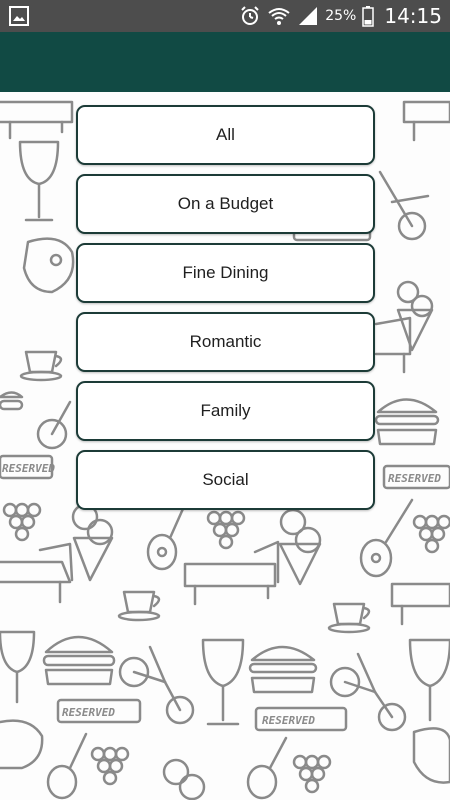  Describe the element at coordinates (225, 16) in the screenshot. I see `status-bar: 25% 14:15` at that location.